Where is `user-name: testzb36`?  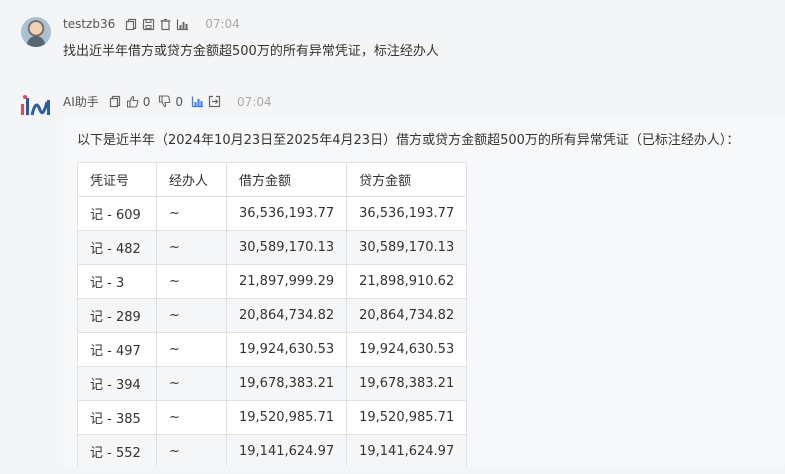 user-name: testzb36 is located at coordinates (89, 24).